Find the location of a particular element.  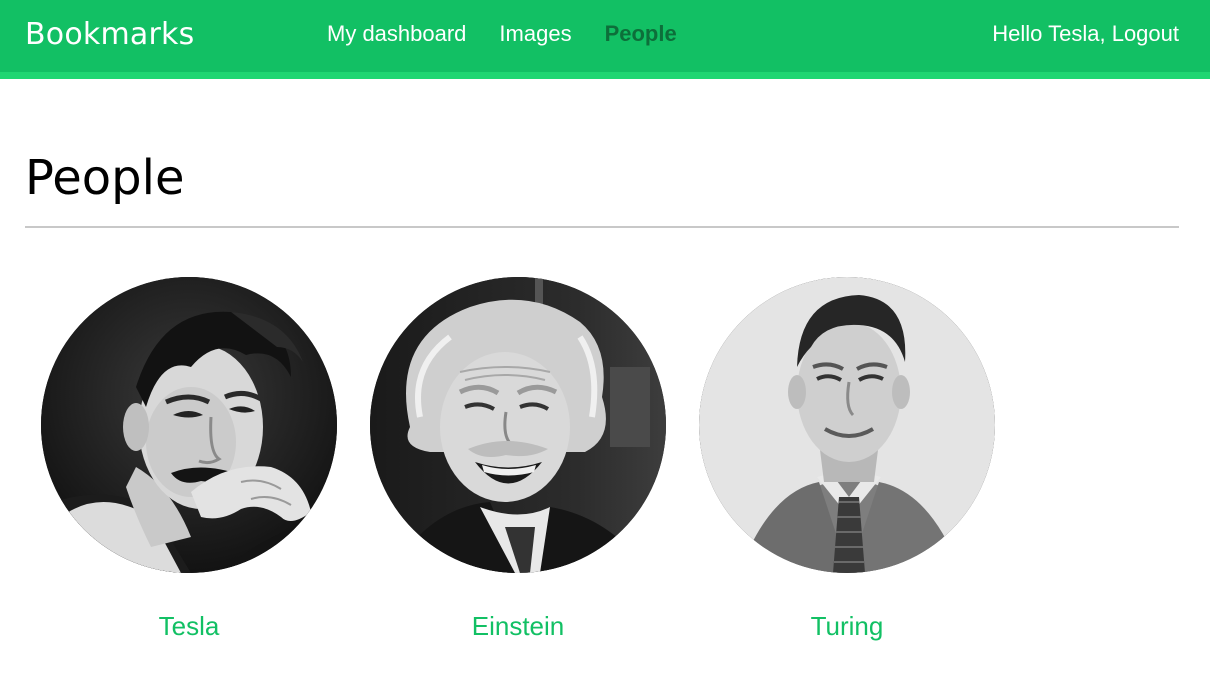

logout-link: Logout is located at coordinates (1145, 33).